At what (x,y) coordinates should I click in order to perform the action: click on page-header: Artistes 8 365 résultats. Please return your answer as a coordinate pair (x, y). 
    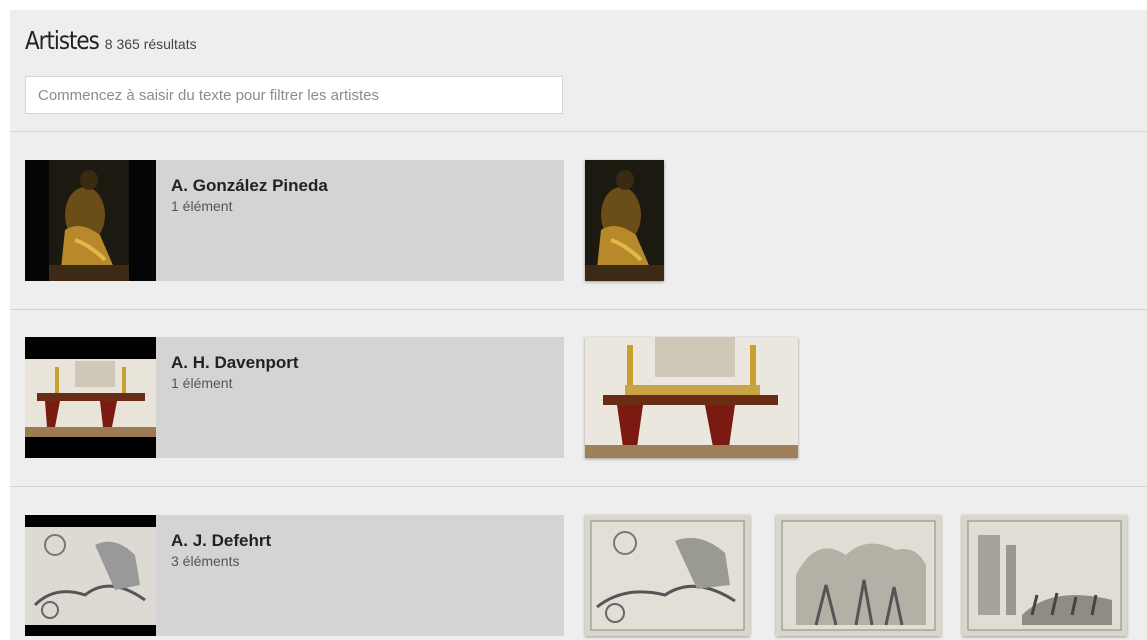
    Looking at the image, I should click on (111, 46).